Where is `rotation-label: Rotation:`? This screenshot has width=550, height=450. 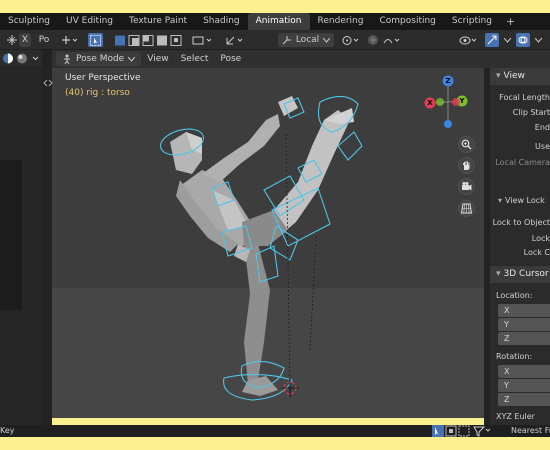
rotation-label: Rotation: is located at coordinates (514, 356).